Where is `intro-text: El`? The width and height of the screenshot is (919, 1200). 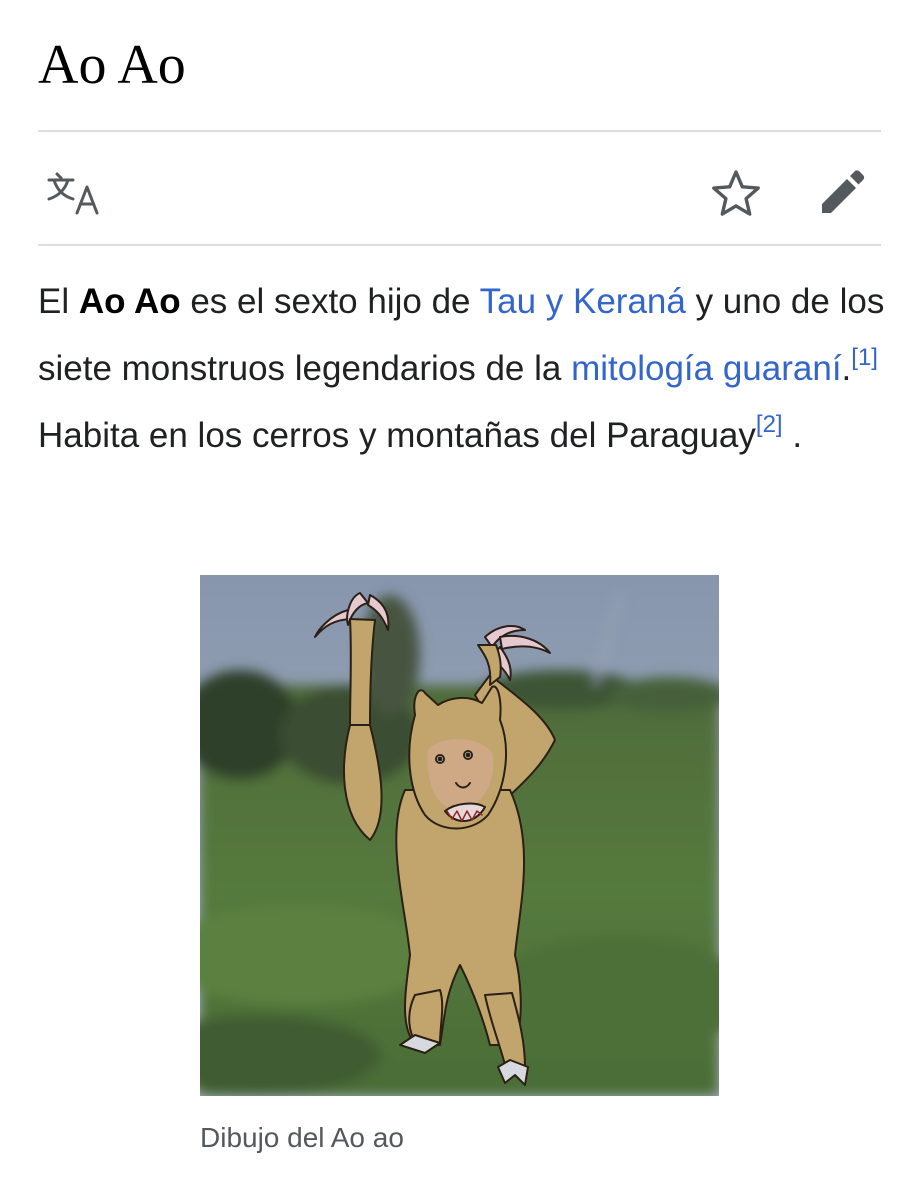 intro-text: El is located at coordinates (58, 301).